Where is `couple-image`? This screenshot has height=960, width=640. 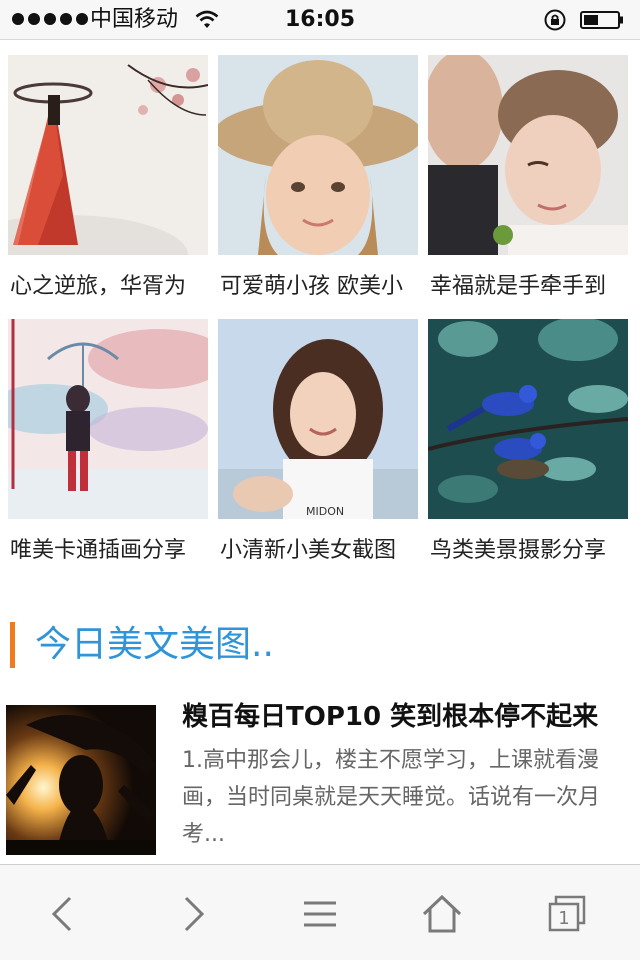
couple-image is located at coordinates (528, 155).